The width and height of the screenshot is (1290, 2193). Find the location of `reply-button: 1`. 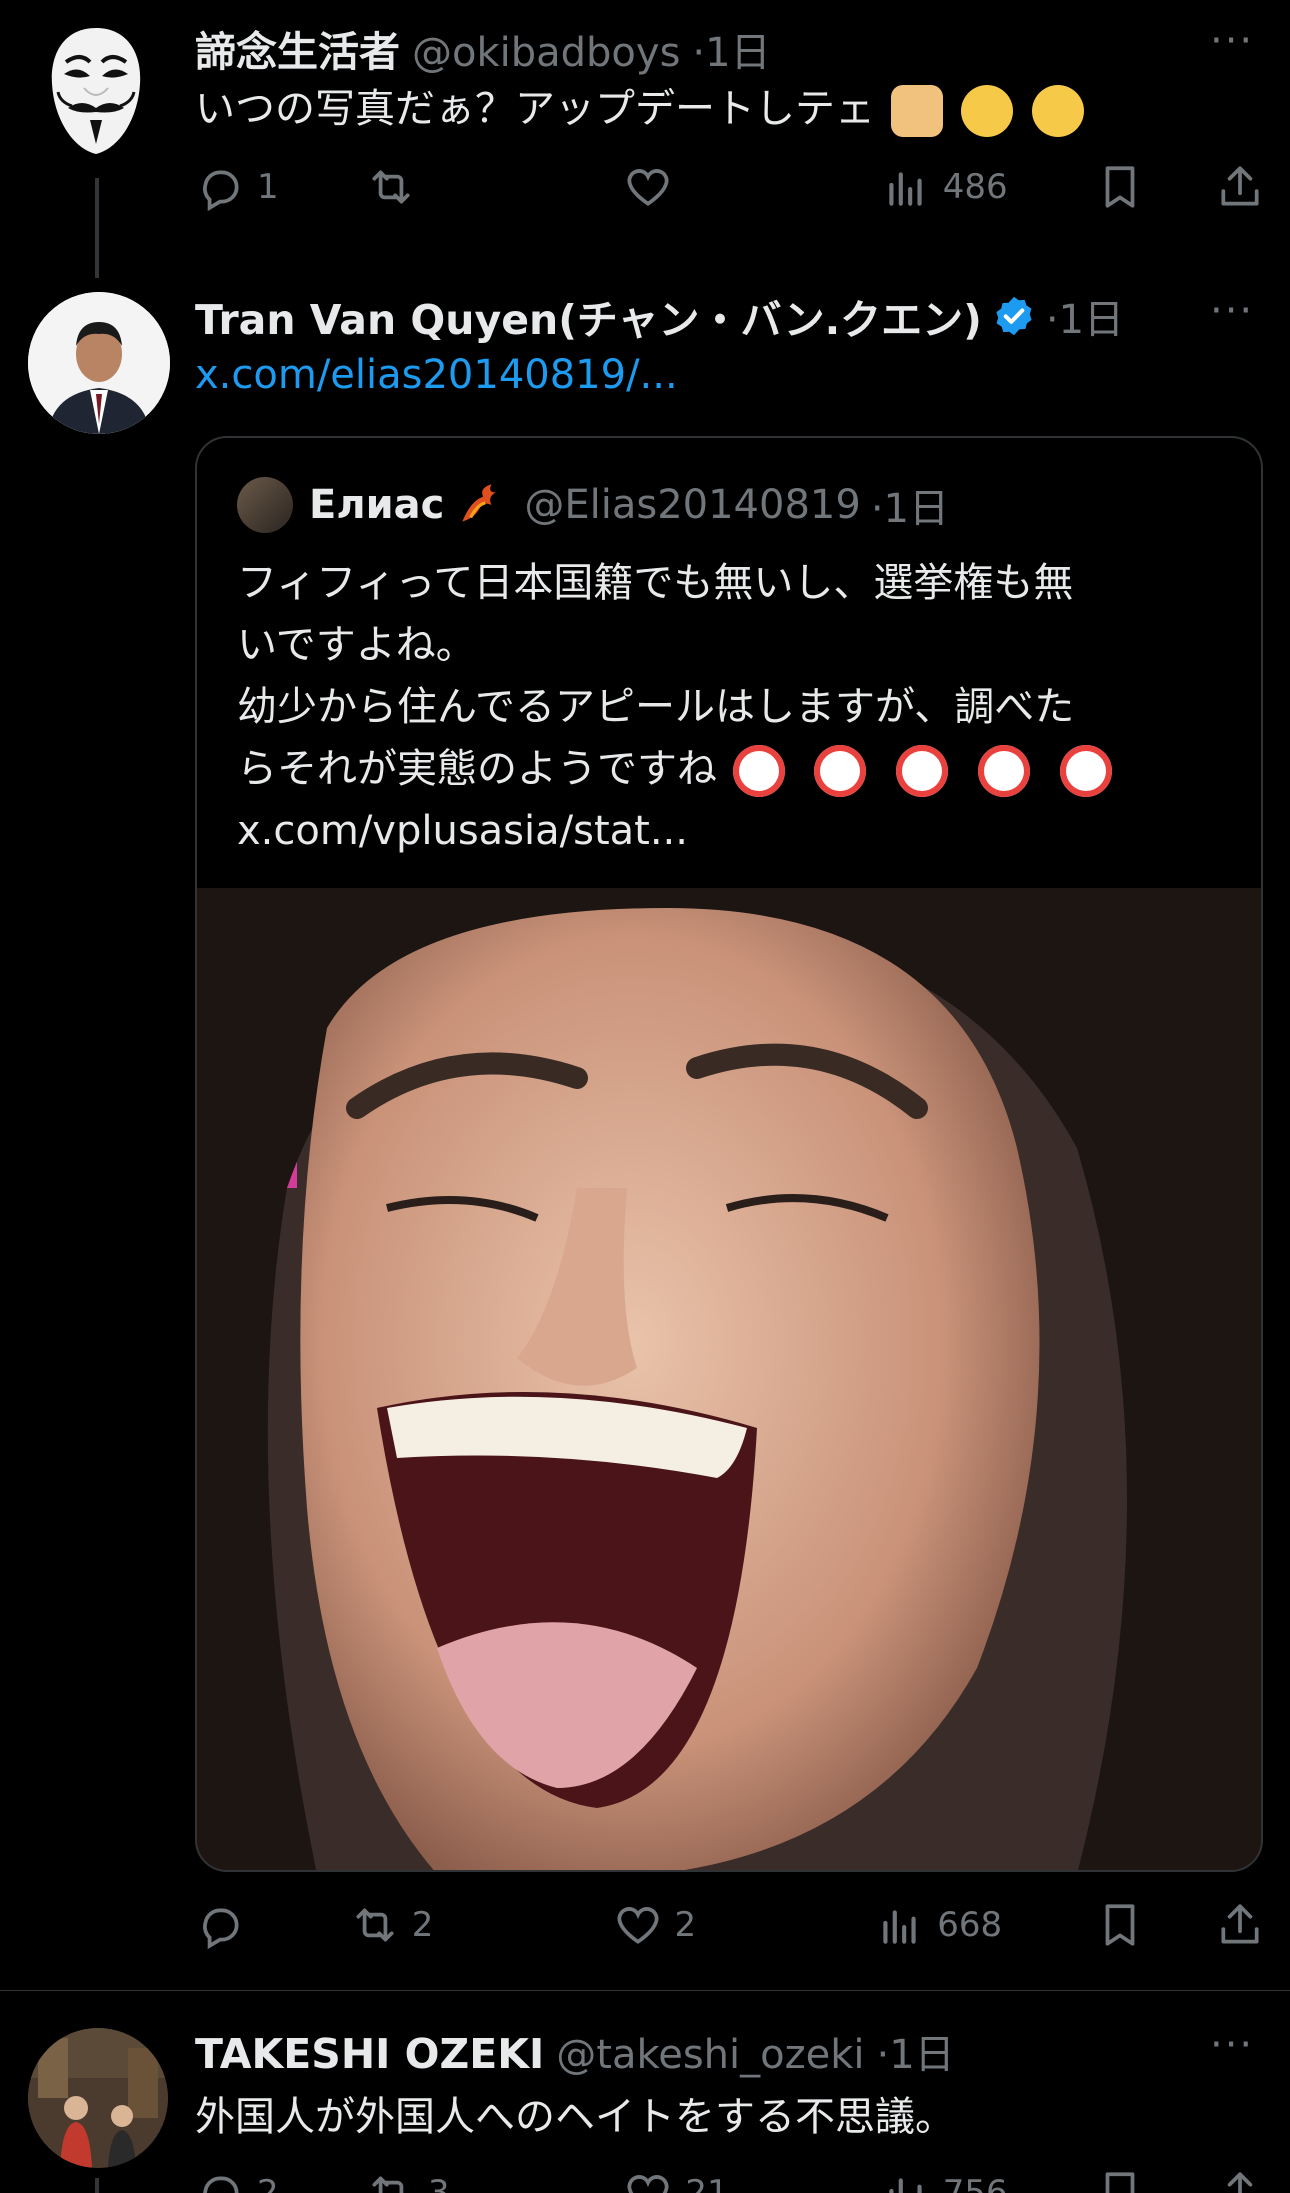

reply-button: 1 is located at coordinates (237, 187).